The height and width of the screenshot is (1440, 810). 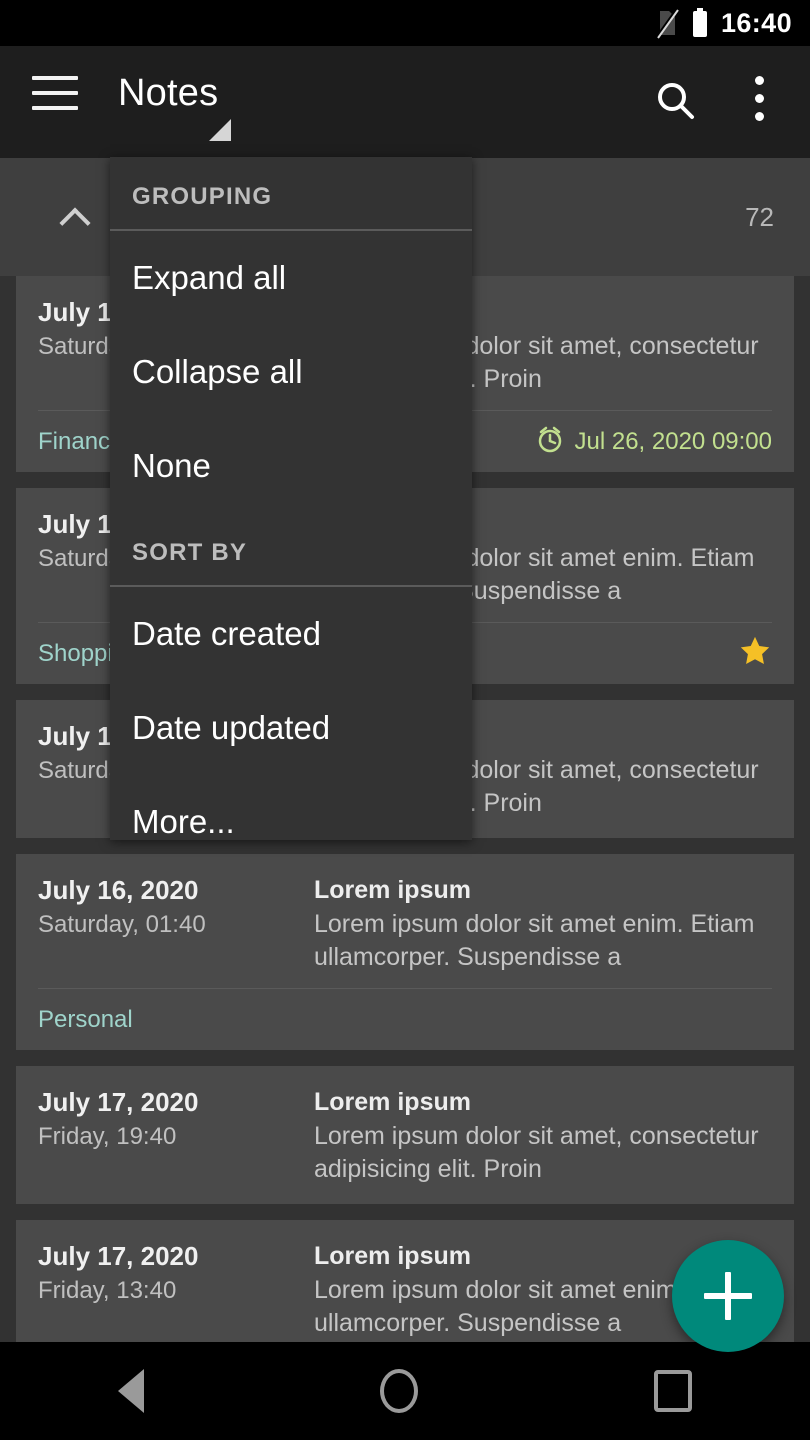 I want to click on battery-icon, so click(x=700, y=23).